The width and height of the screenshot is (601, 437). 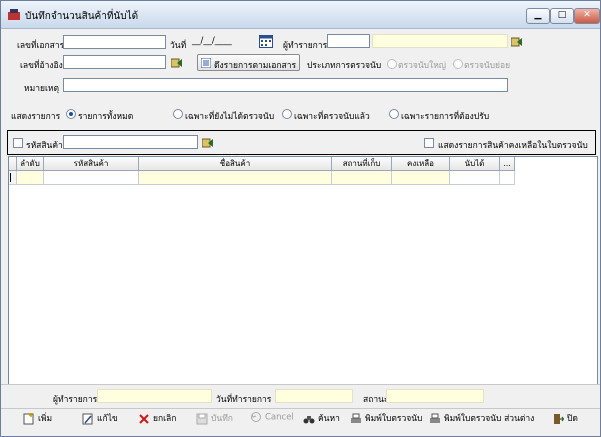 I want to click on display-adjust-label: เฉพาะรายการที่ต้องปรับ, so click(x=445, y=117).